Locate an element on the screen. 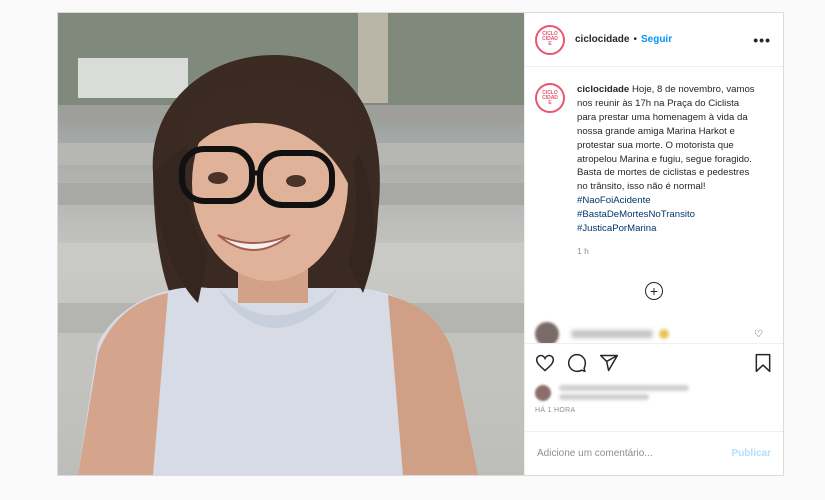 The height and width of the screenshot is (500, 825). action-icons is located at coordinates (654, 363).